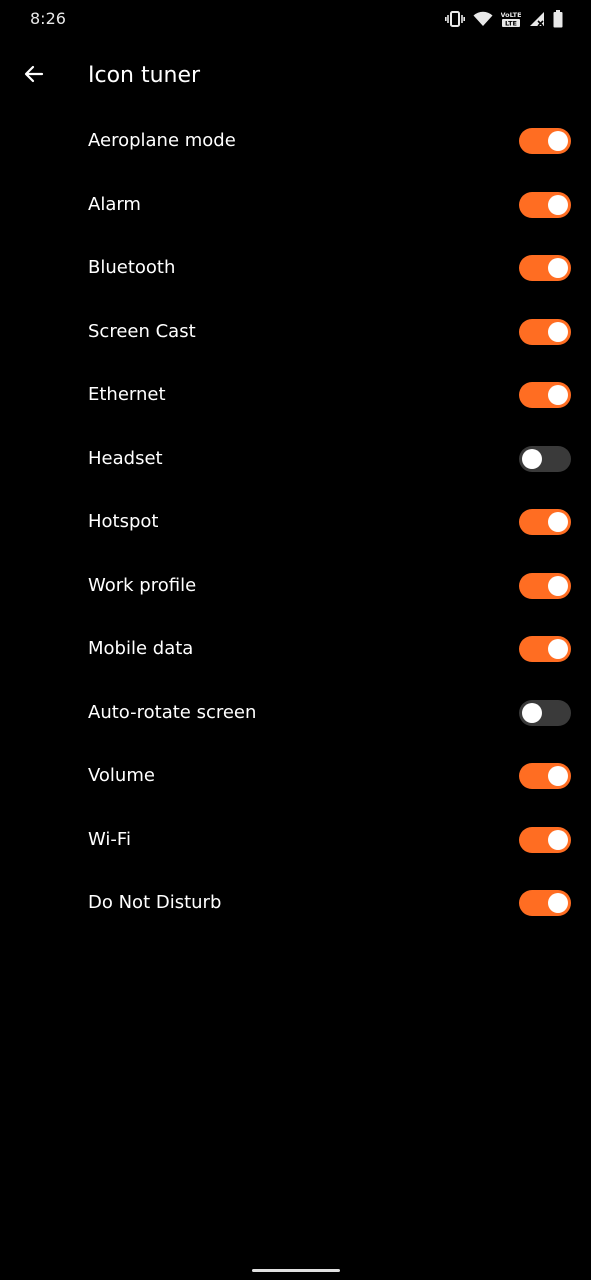 This screenshot has height=1280, width=591. What do you see at coordinates (545, 204) in the screenshot?
I see `alarm-toggle` at bounding box center [545, 204].